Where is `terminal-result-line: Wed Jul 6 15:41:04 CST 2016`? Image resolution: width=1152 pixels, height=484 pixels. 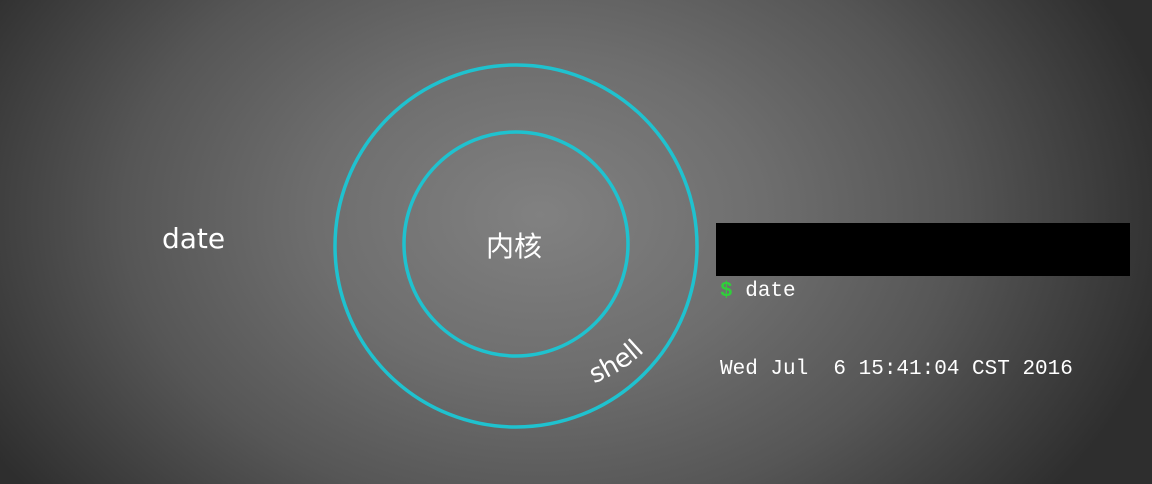
terminal-result-line: Wed Jul 6 15:41:04 CST 2016 is located at coordinates (896, 369).